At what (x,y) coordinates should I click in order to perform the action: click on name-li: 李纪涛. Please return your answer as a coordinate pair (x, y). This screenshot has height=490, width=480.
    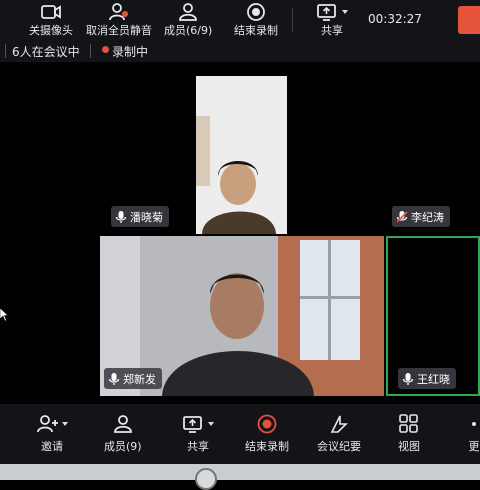
    Looking at the image, I should click on (427, 217).